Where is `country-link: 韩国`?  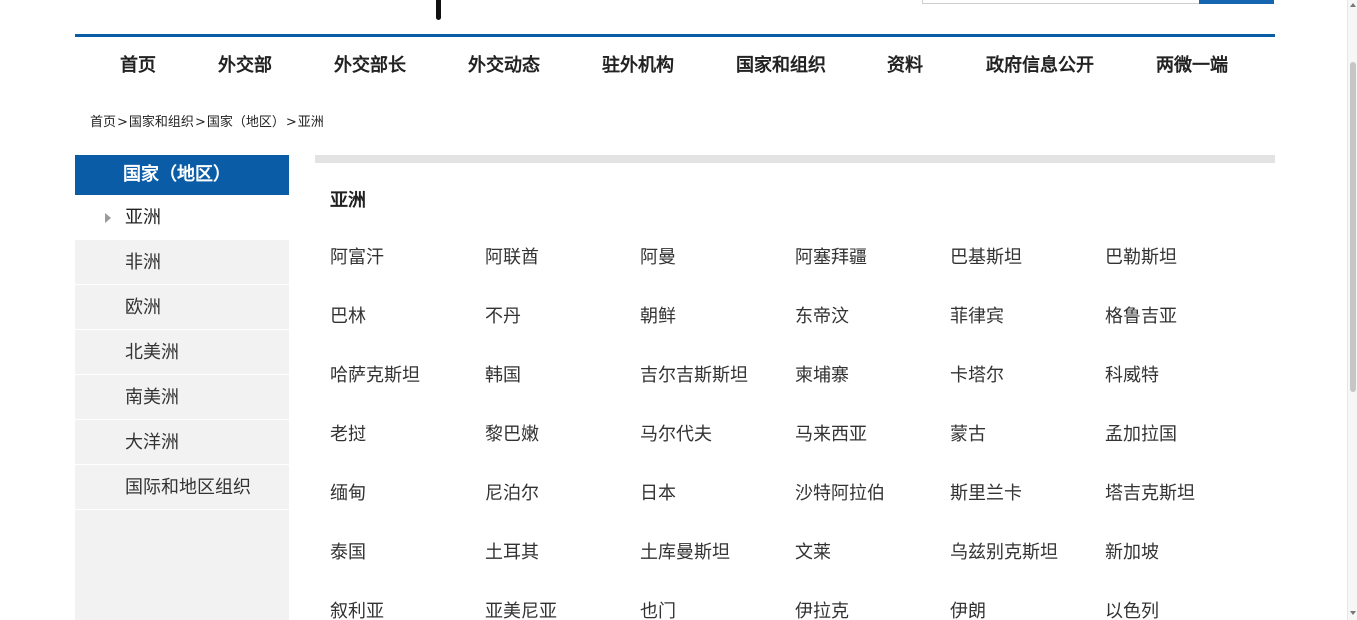 country-link: 韩国 is located at coordinates (503, 374).